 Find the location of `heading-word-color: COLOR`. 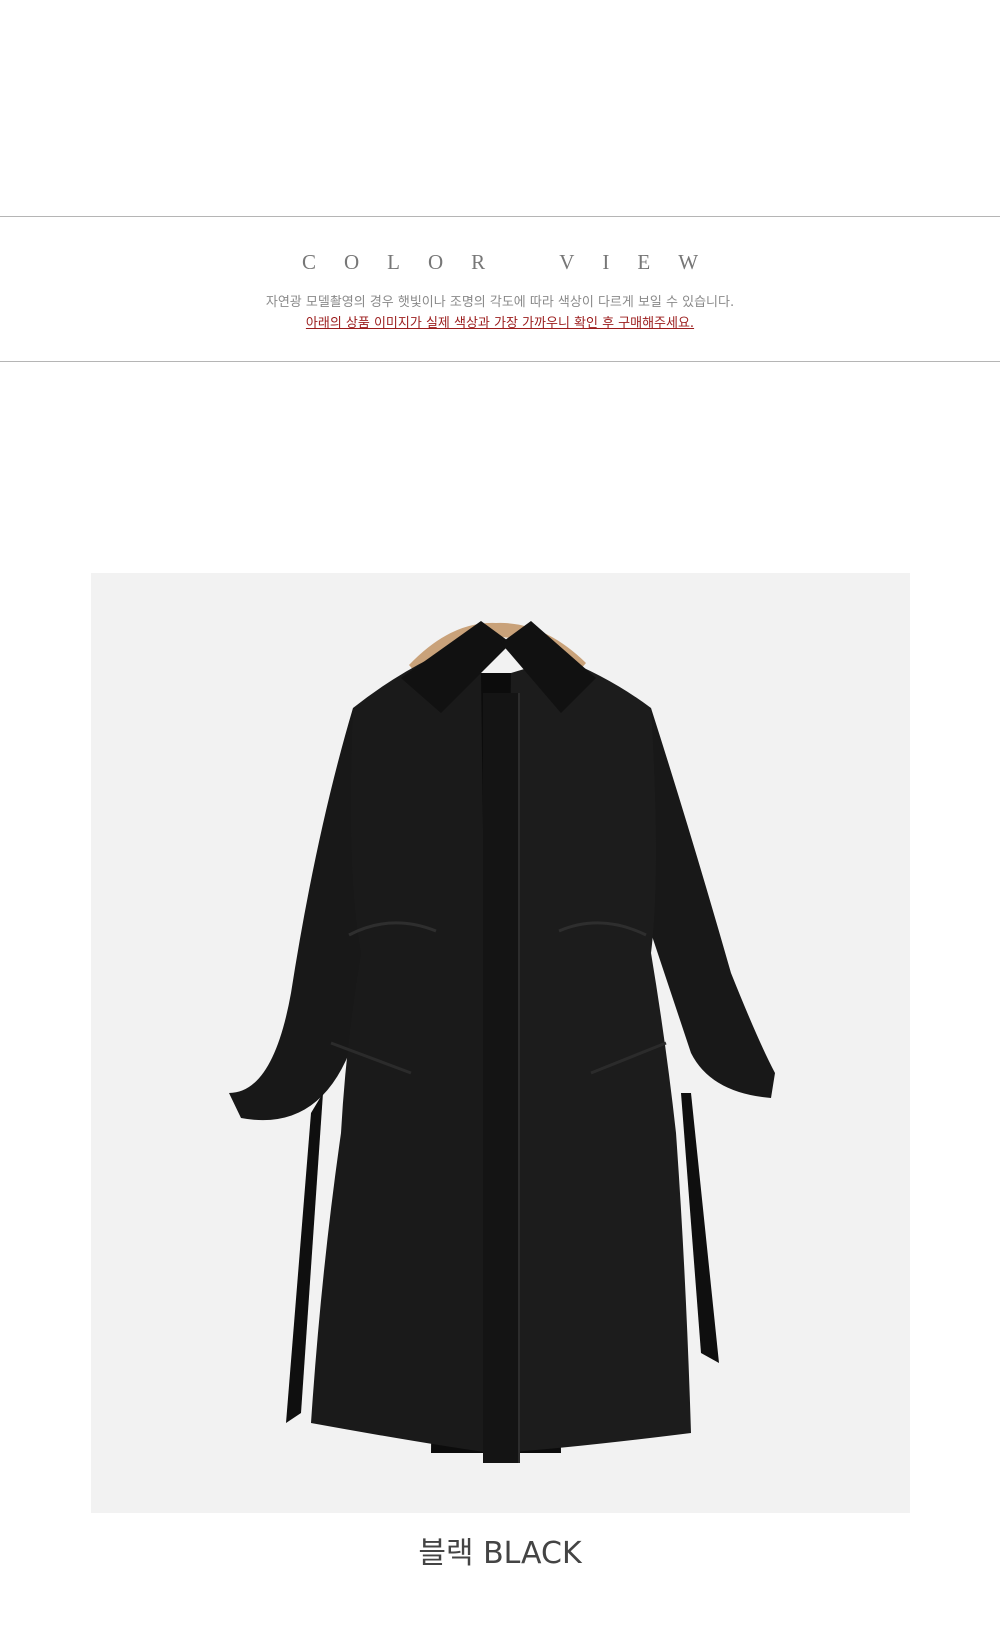

heading-word-color: COLOR is located at coordinates (393, 262).